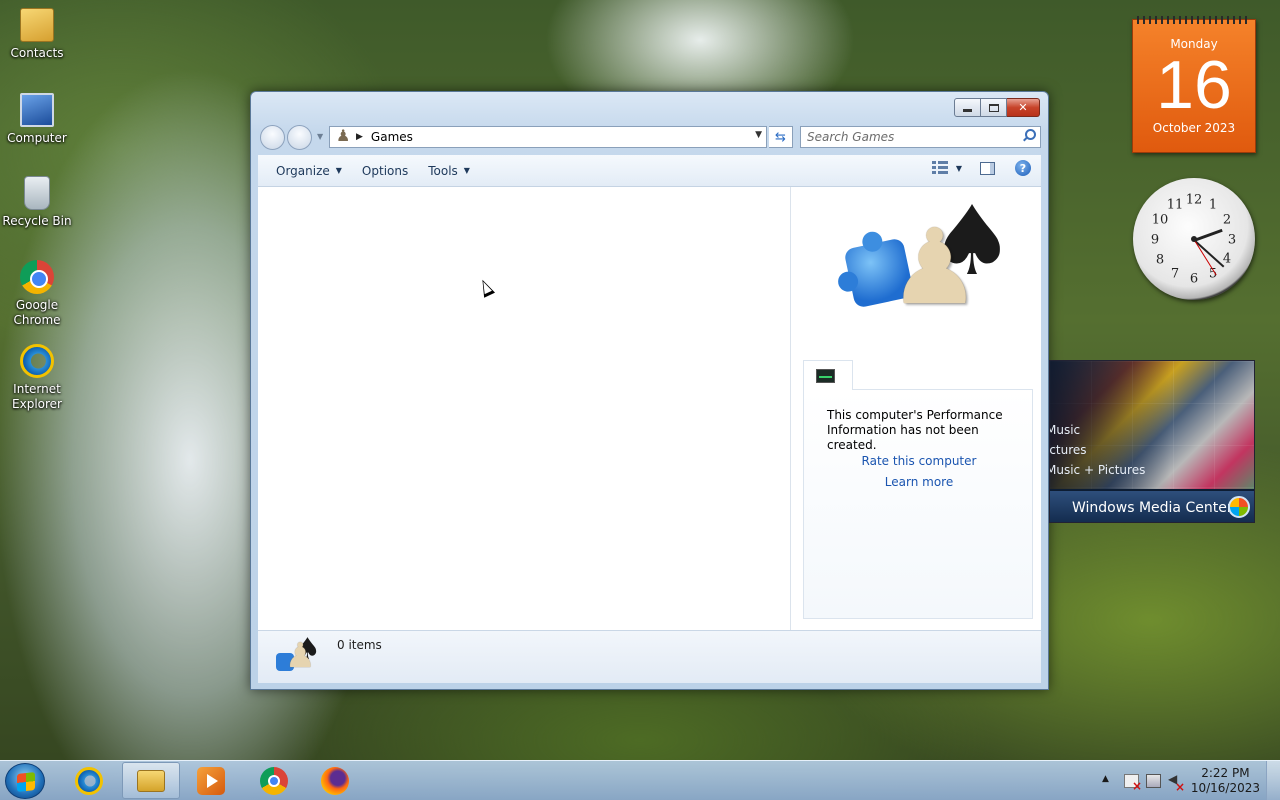  Describe the element at coordinates (1176, 783) in the screenshot. I see `volume-muted-icon` at that location.